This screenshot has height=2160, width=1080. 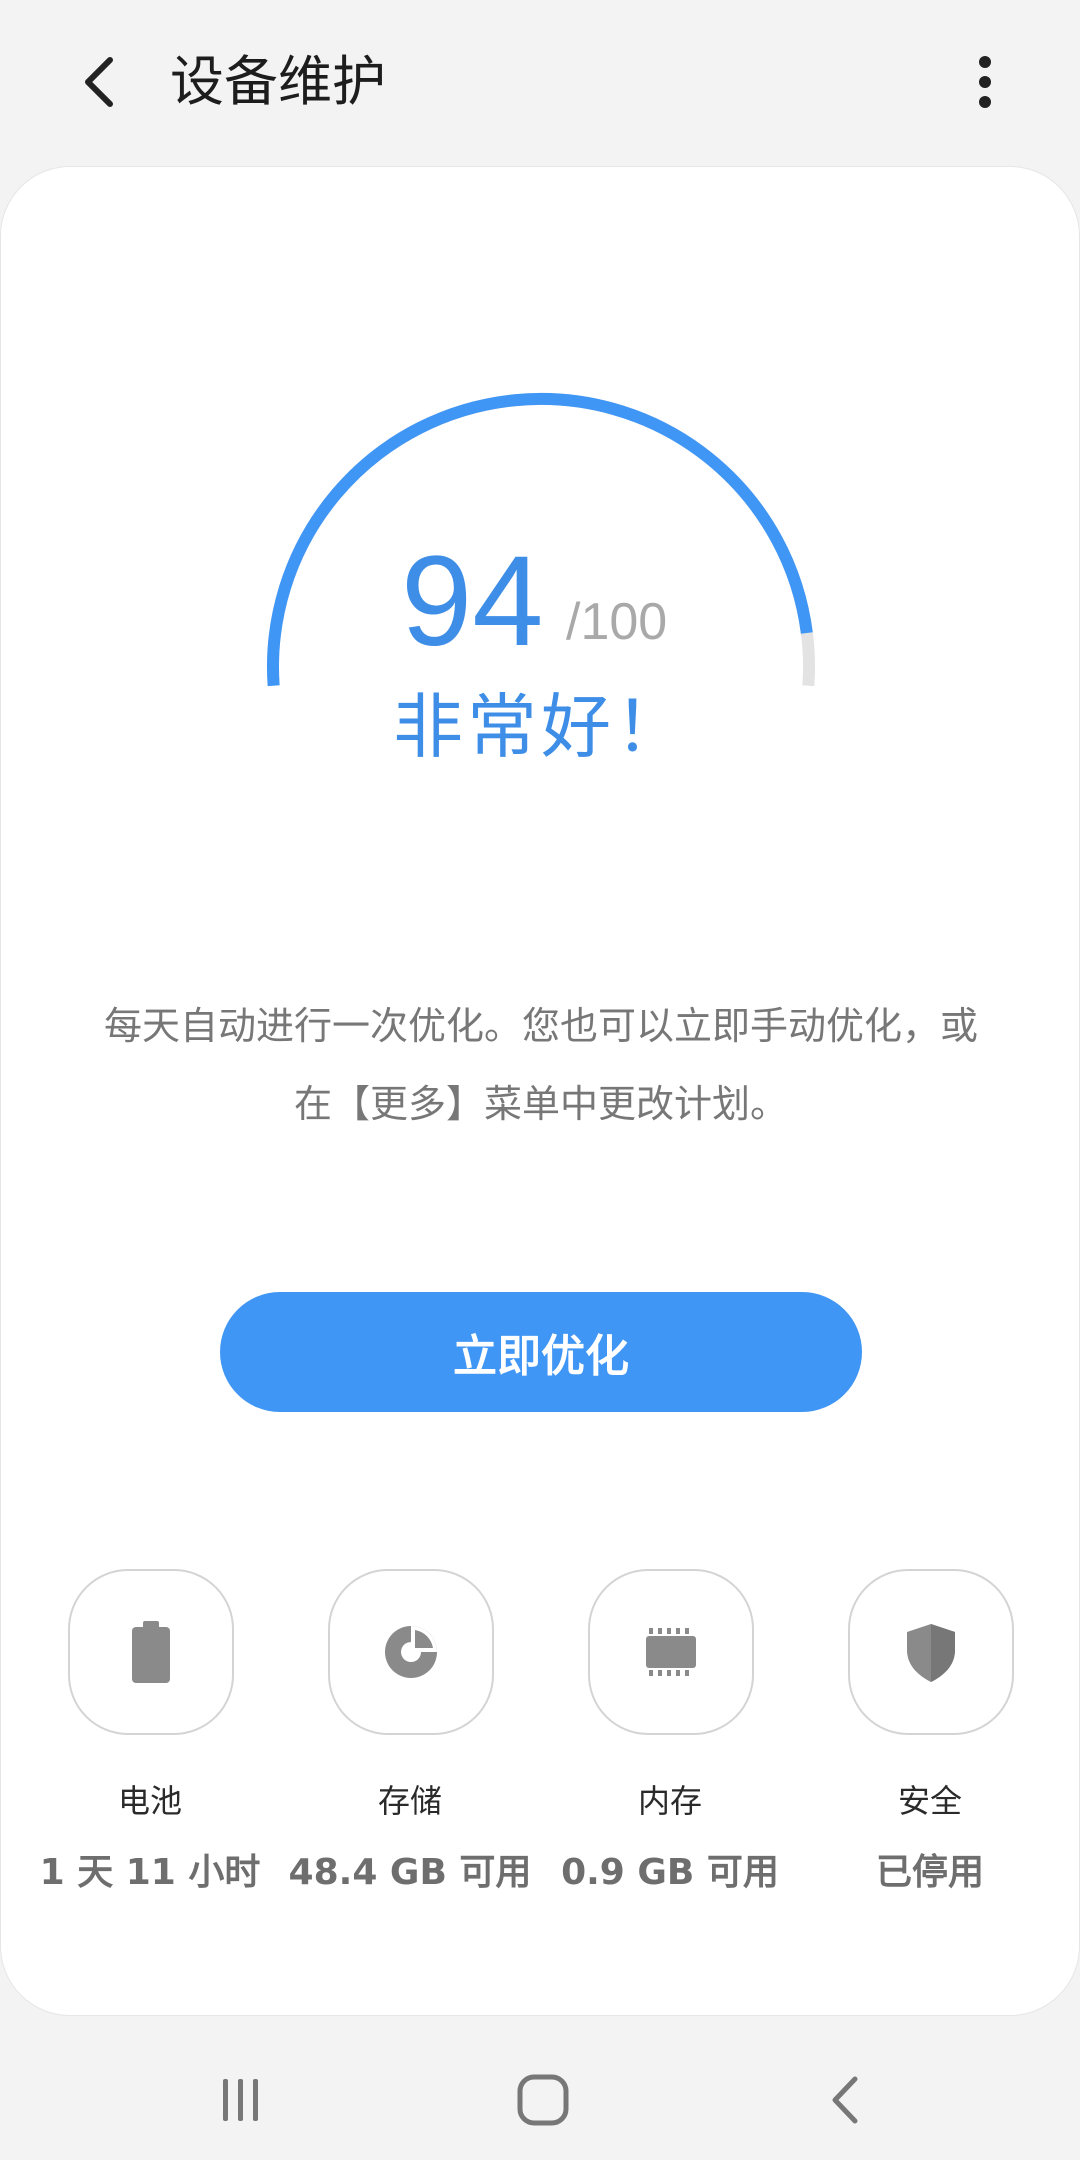 I want to click on status-memory: 内存 0.9 GB 可用, so click(x=670, y=1749).